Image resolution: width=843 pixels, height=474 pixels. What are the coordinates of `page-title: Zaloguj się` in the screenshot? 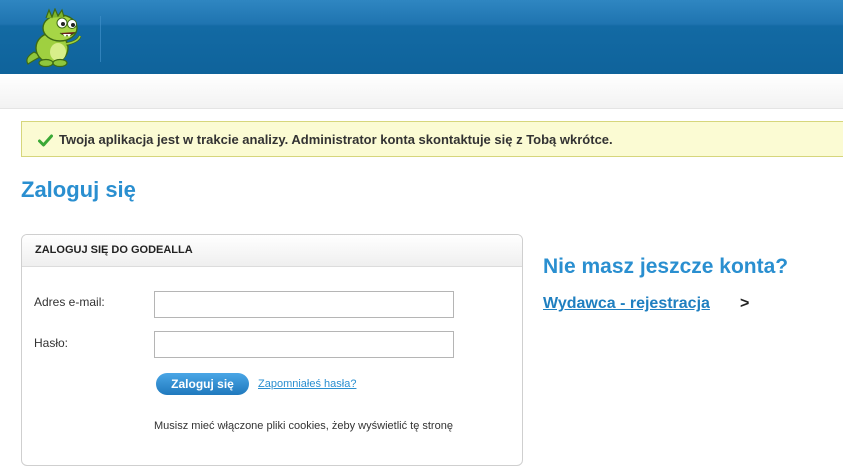 It's located at (78, 189).